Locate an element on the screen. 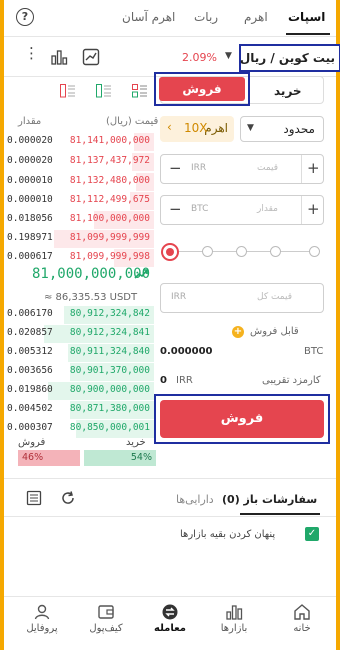 Image resolution: width=340 pixels, height=650 pixels. orders-tab-indicator is located at coordinates (280, 514).